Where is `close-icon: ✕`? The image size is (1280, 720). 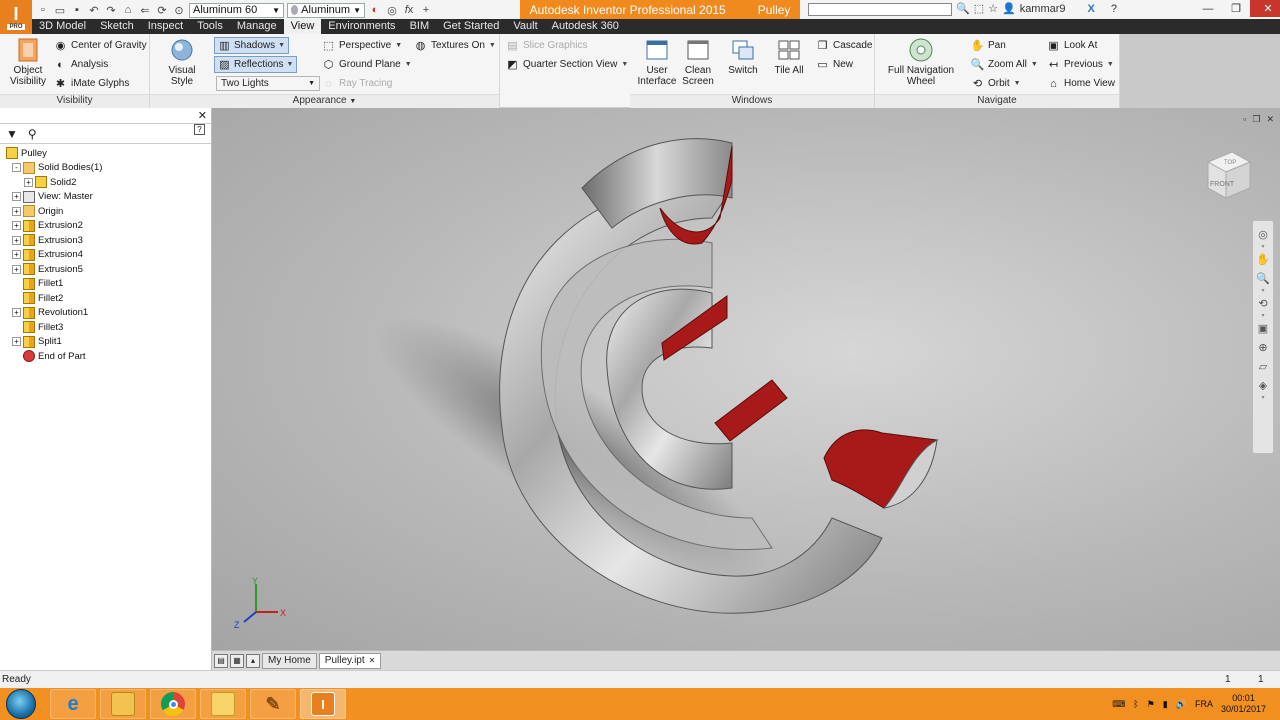
close-icon: ✕ is located at coordinates (1265, 8).